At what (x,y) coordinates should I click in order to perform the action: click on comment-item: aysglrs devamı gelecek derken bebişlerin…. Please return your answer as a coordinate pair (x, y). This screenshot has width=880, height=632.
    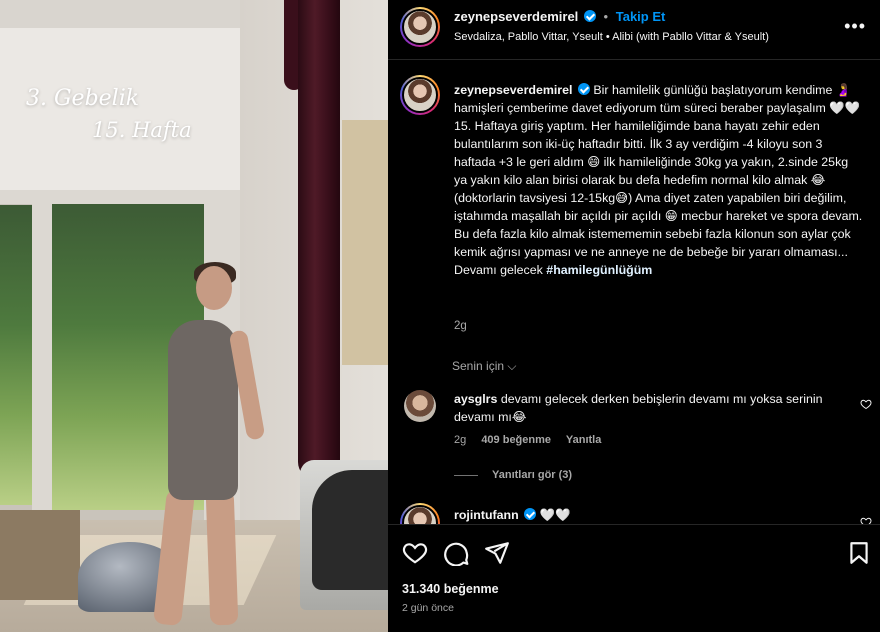
    Looking at the image, I should click on (654, 408).